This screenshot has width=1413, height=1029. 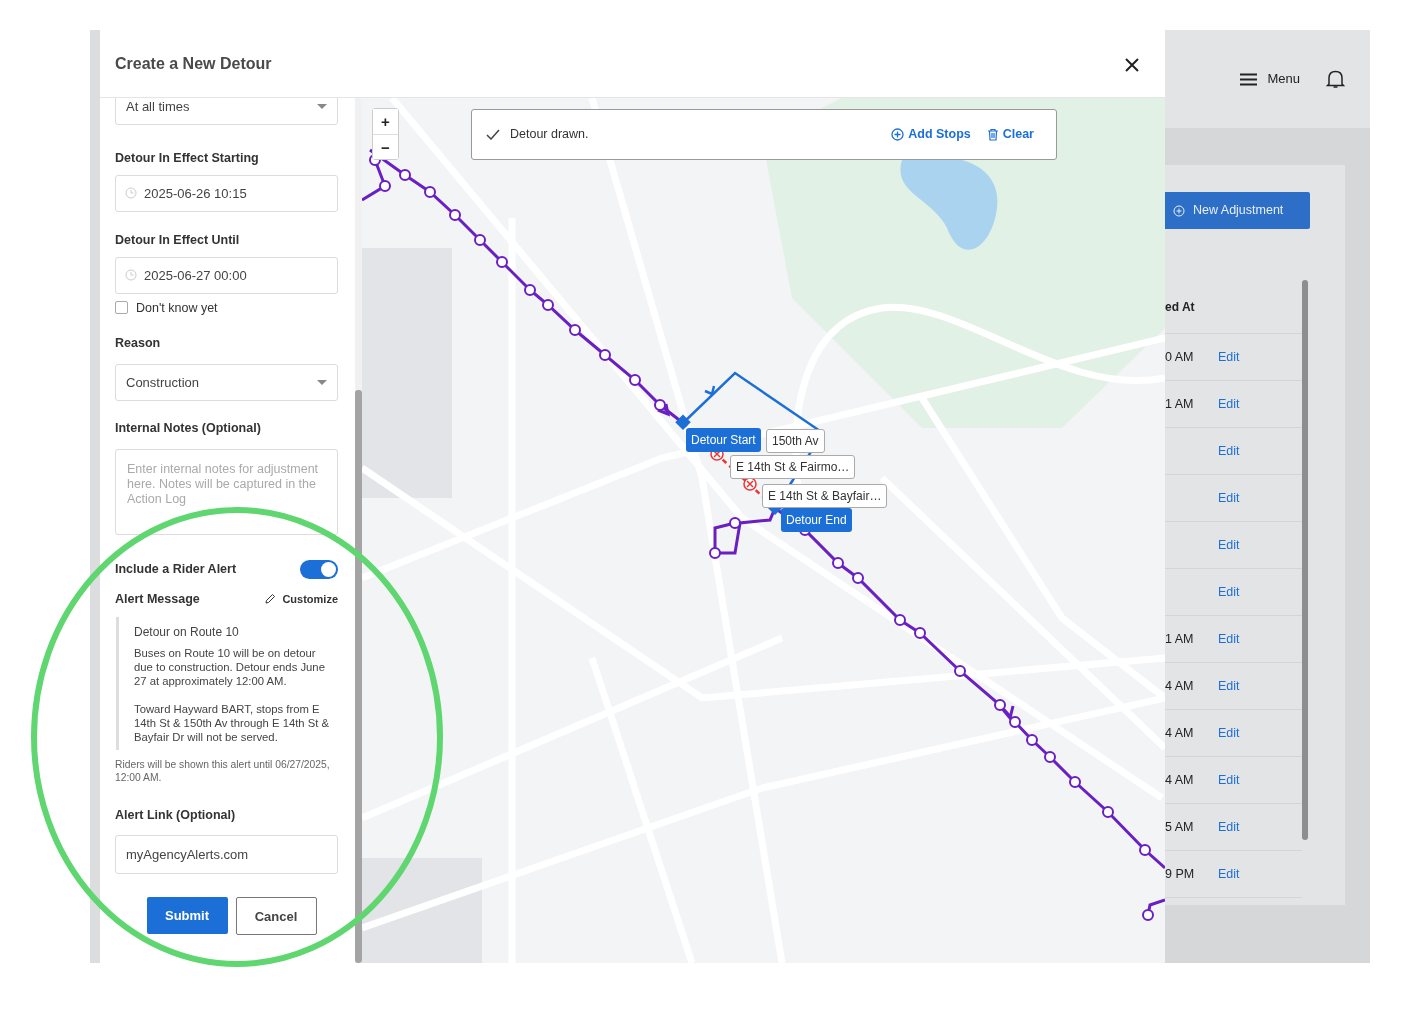 I want to click on schedule-select: At all times, so click(x=226, y=111).